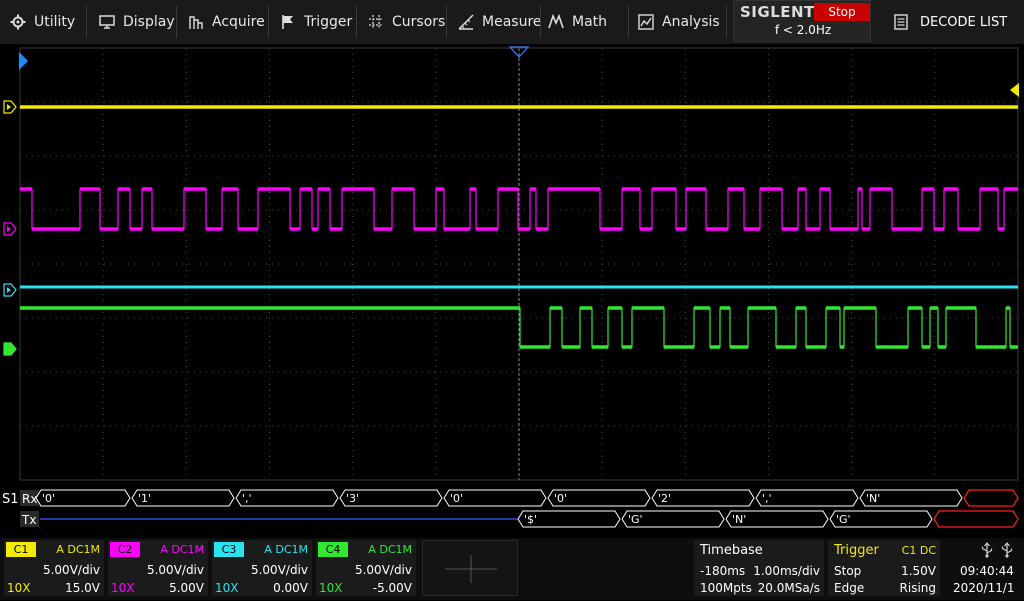 Image resolution: width=1024 pixels, height=601 pixels. What do you see at coordinates (333, 549) in the screenshot?
I see `channel-tag: C4` at bounding box center [333, 549].